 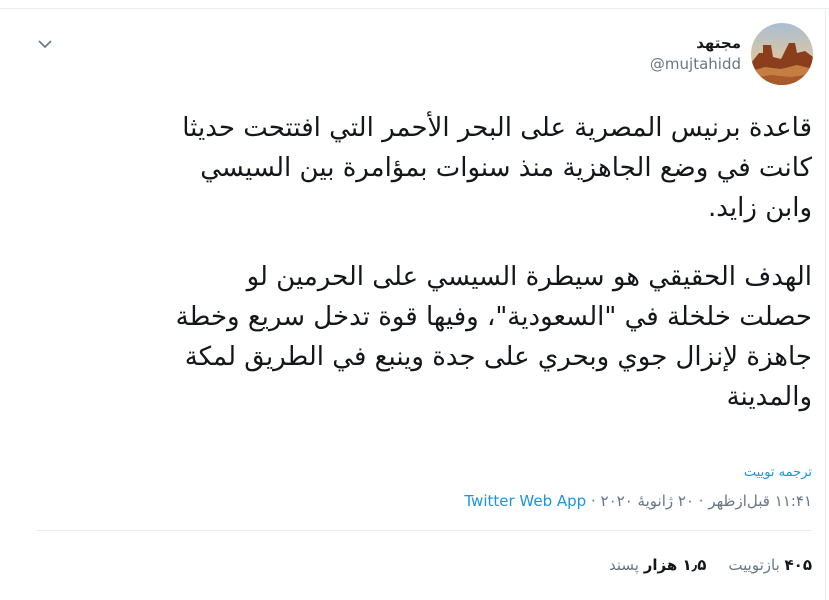 What do you see at coordinates (754, 565) in the screenshot?
I see `retweets-label: بازتوییت` at bounding box center [754, 565].